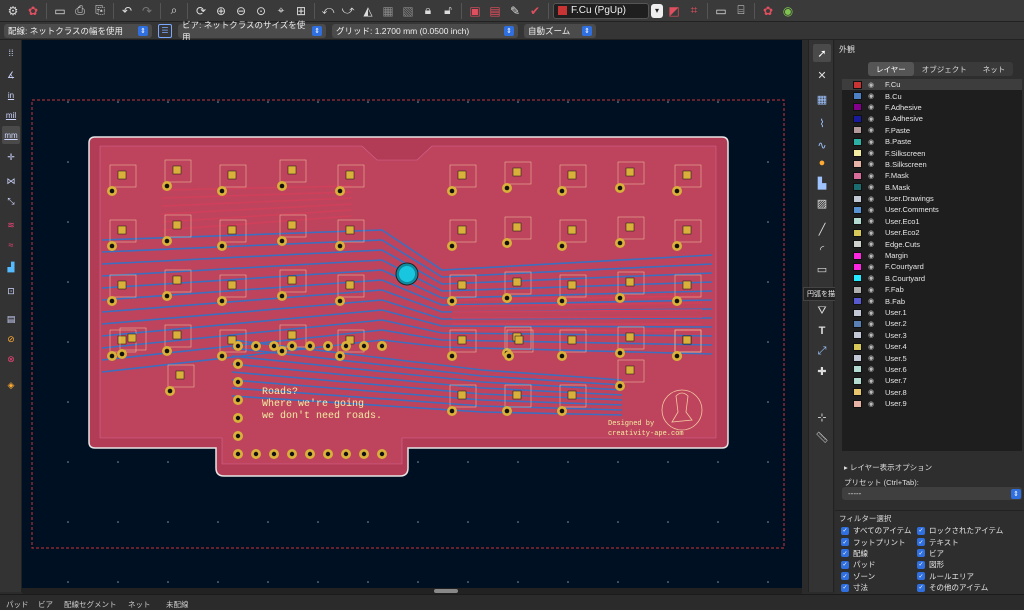 This screenshot has height=610, width=1024. Describe the element at coordinates (11, 291) in the screenshot. I see `via-display-icon: ⊡` at that location.